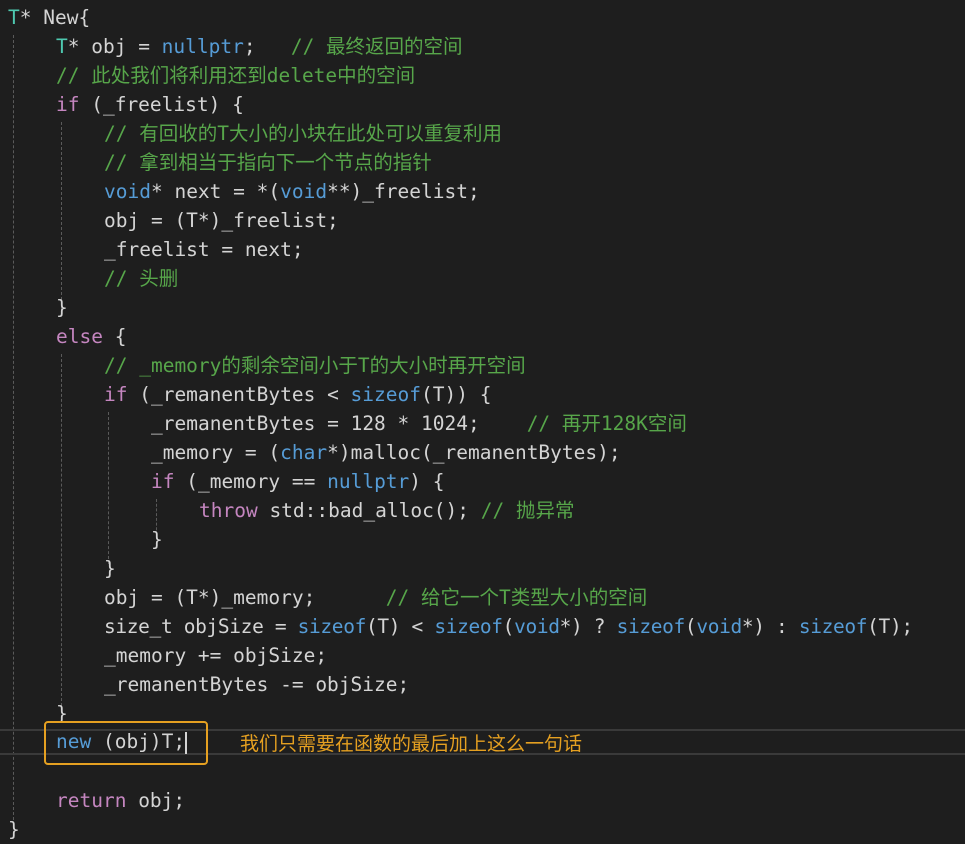 Image resolution: width=965 pixels, height=844 pixels. What do you see at coordinates (411, 744) in the screenshot?
I see `annotation-text: 我们只需要在函数的最后加上这么一句话` at bounding box center [411, 744].